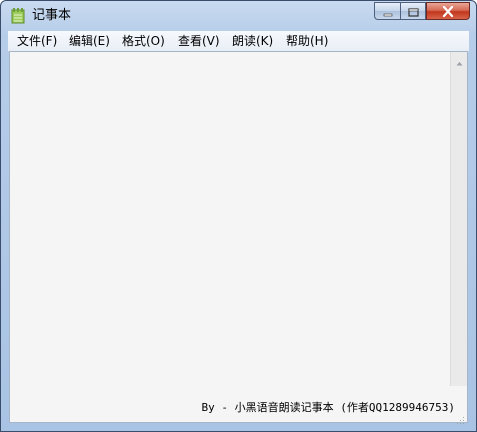  What do you see at coordinates (143, 41) in the screenshot?
I see `menu-format: 格式(O)` at bounding box center [143, 41].